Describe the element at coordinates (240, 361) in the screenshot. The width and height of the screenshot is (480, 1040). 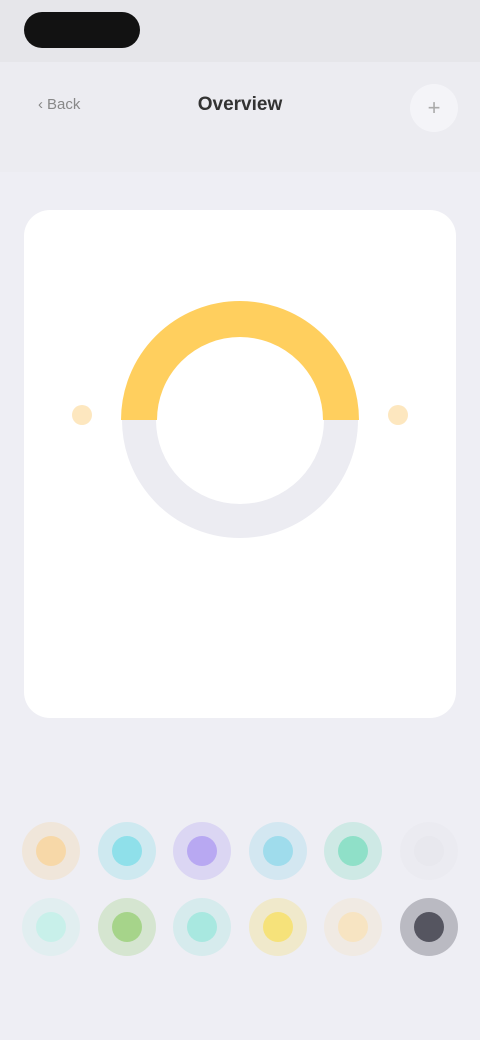
I see `gauge-fill` at that location.